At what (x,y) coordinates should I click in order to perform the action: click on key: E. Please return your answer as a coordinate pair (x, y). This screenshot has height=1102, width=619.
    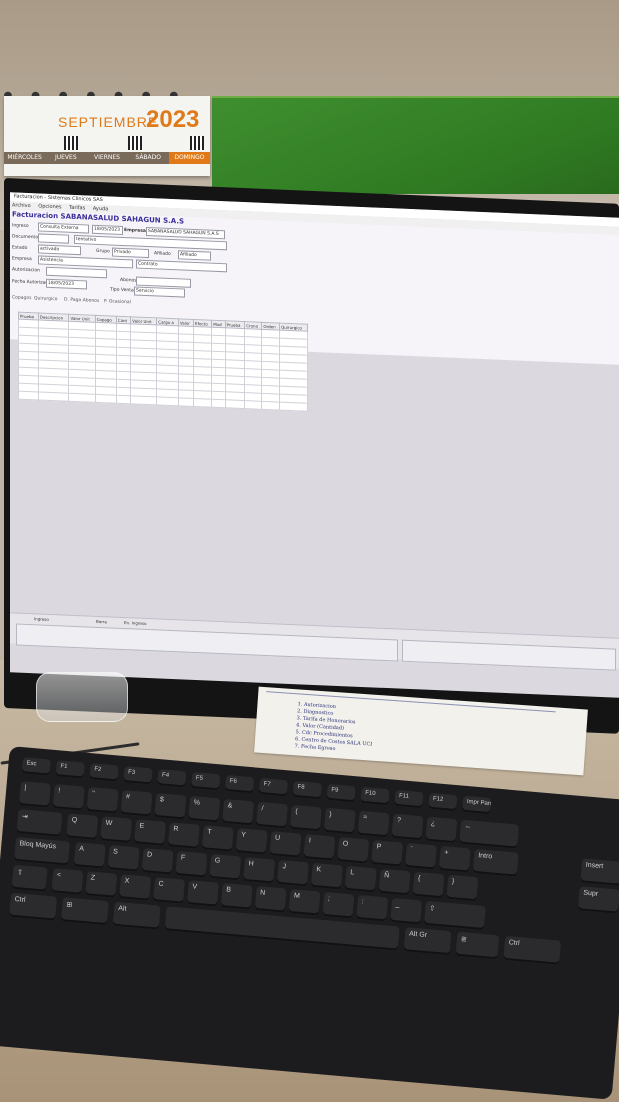
    Looking at the image, I should click on (150, 832).